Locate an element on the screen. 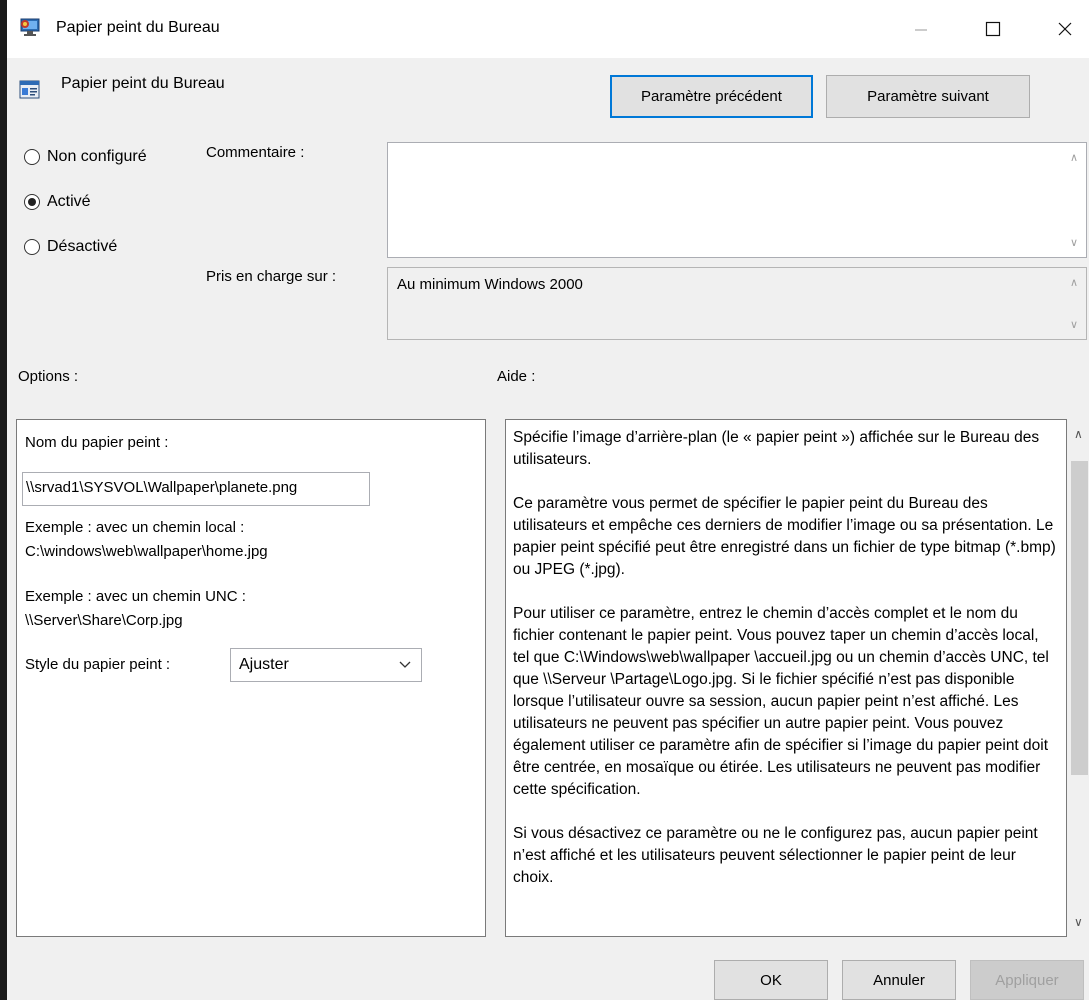  previous-setting-button: Paramètre précédent is located at coordinates (711, 96).